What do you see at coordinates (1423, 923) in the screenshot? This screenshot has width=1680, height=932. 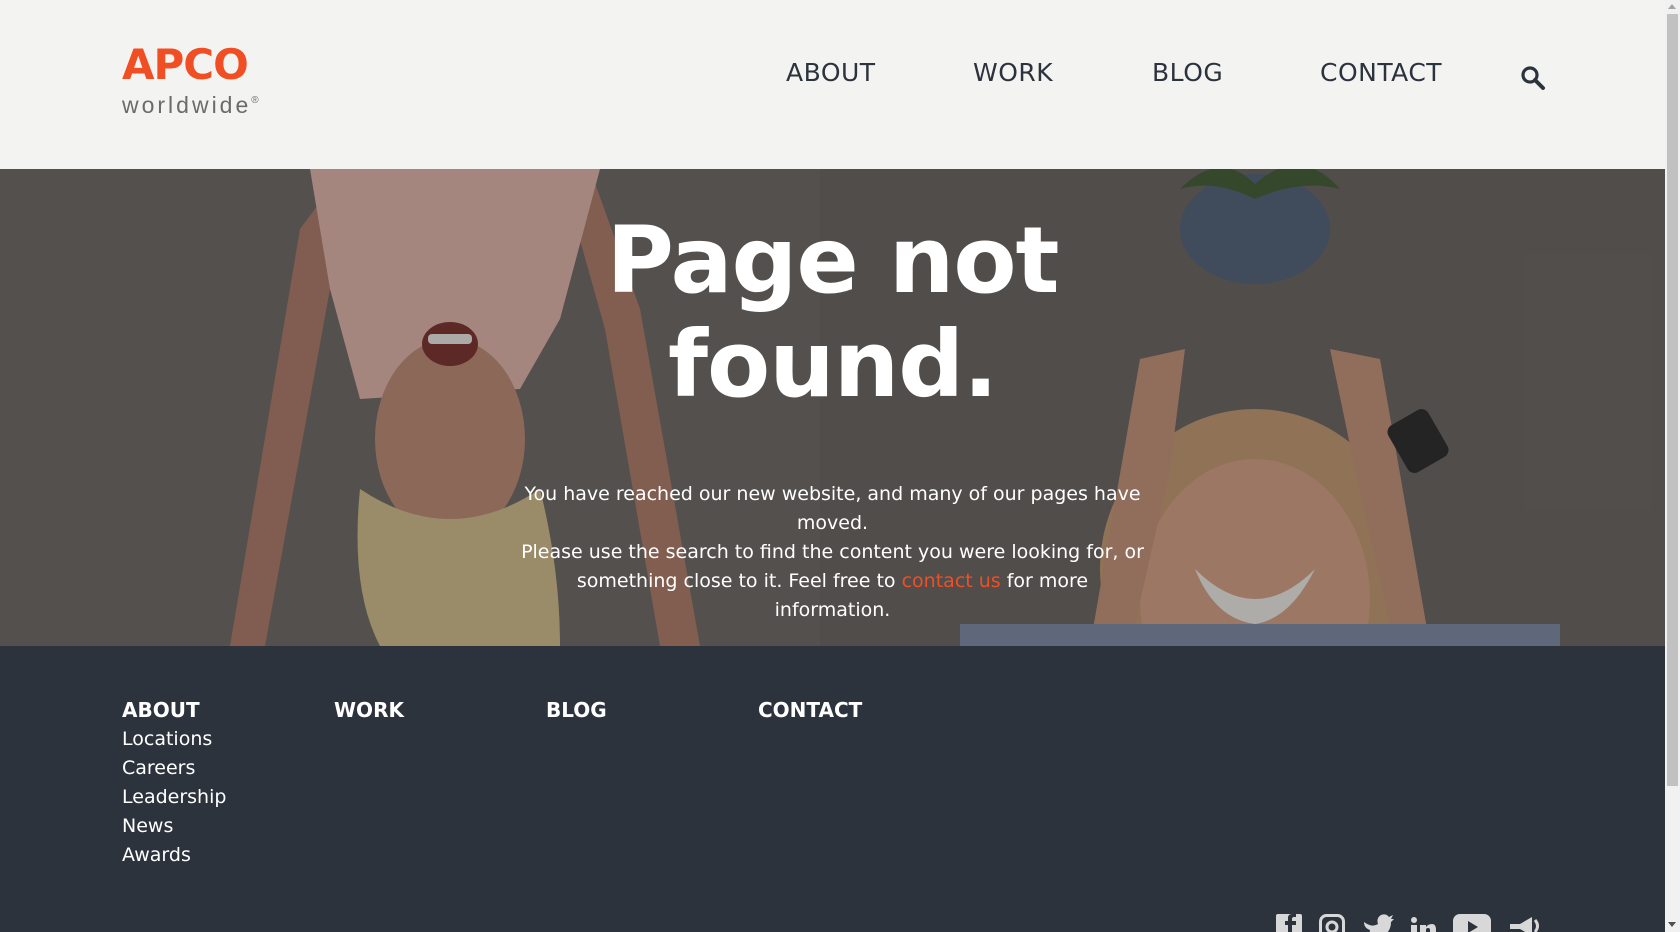 I see `linkedin-icon` at bounding box center [1423, 923].